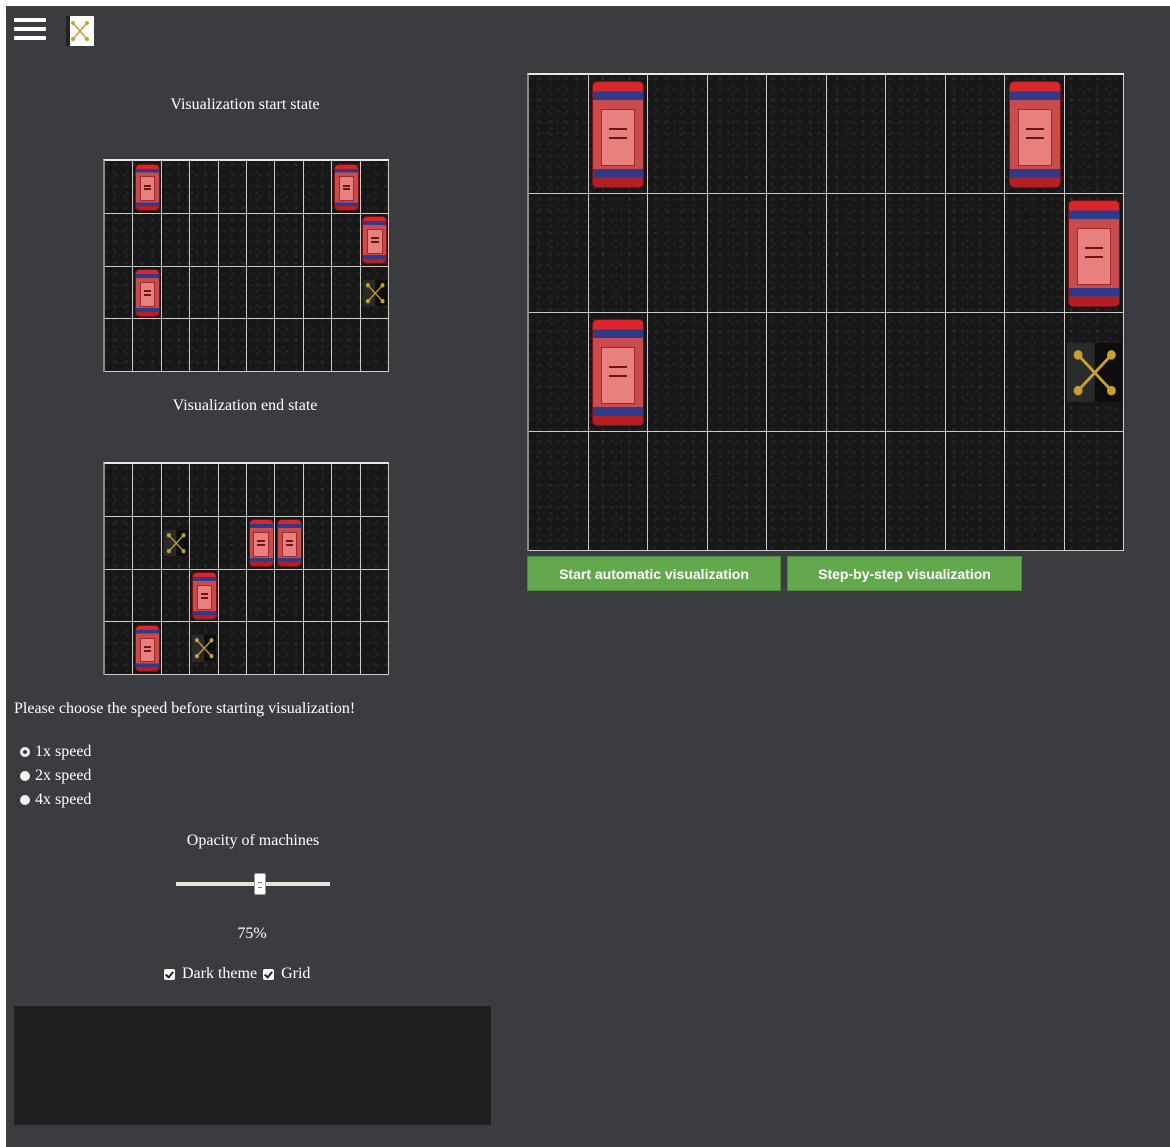 The image size is (1170, 1147). I want to click on hamburger-menu-icon, so click(30, 29).